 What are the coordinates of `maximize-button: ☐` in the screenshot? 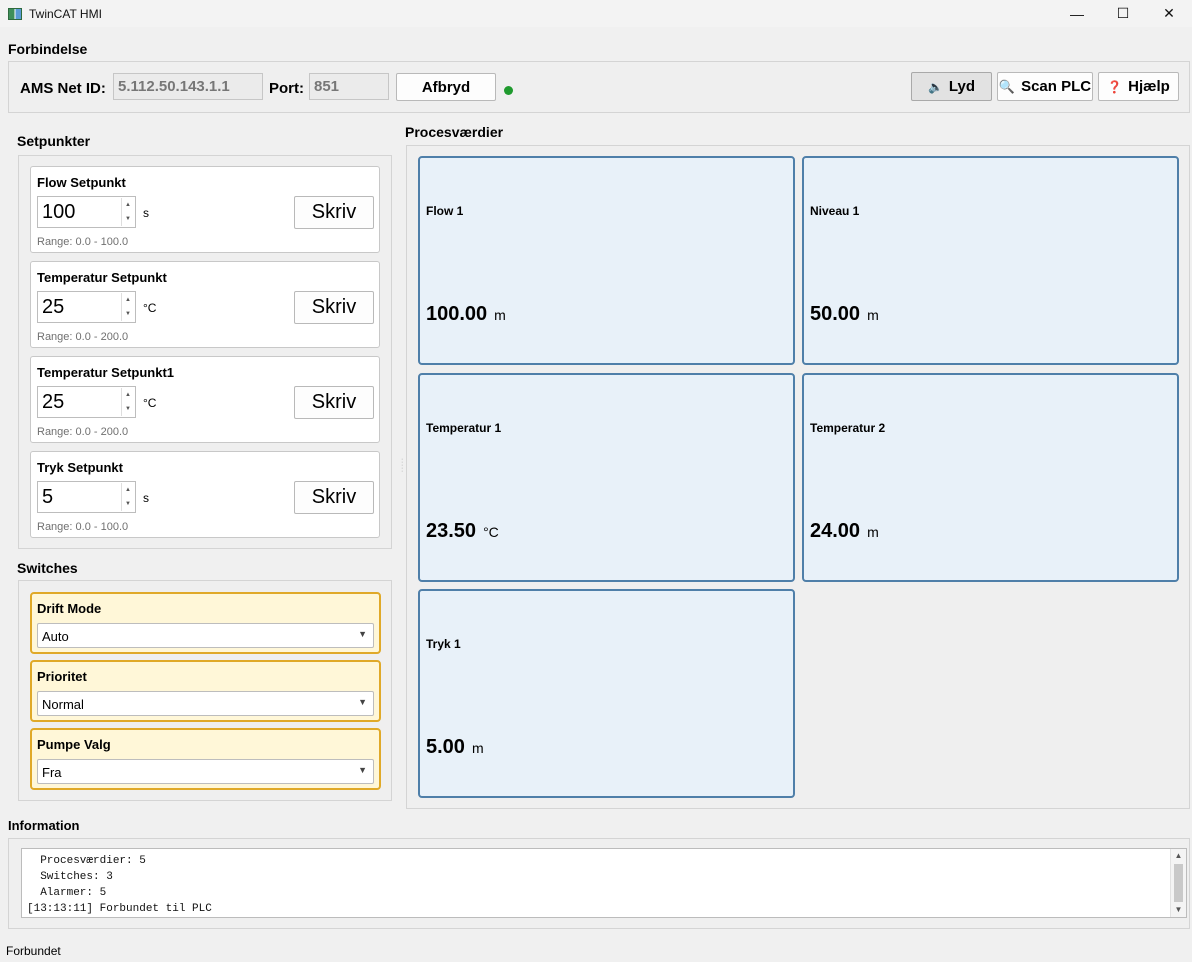 It's located at (1123, 13).